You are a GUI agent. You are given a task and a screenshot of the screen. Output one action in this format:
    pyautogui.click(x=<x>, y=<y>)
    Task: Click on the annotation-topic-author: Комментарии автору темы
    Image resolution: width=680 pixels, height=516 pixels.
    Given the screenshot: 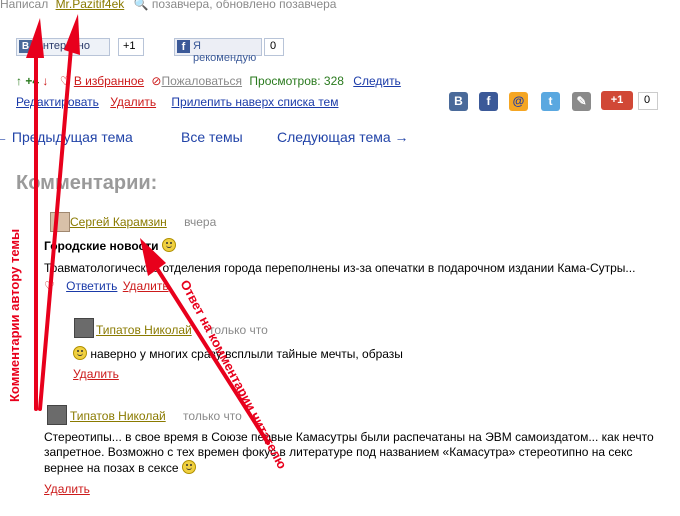 What is the action you would take?
    pyautogui.click(x=14, y=315)
    